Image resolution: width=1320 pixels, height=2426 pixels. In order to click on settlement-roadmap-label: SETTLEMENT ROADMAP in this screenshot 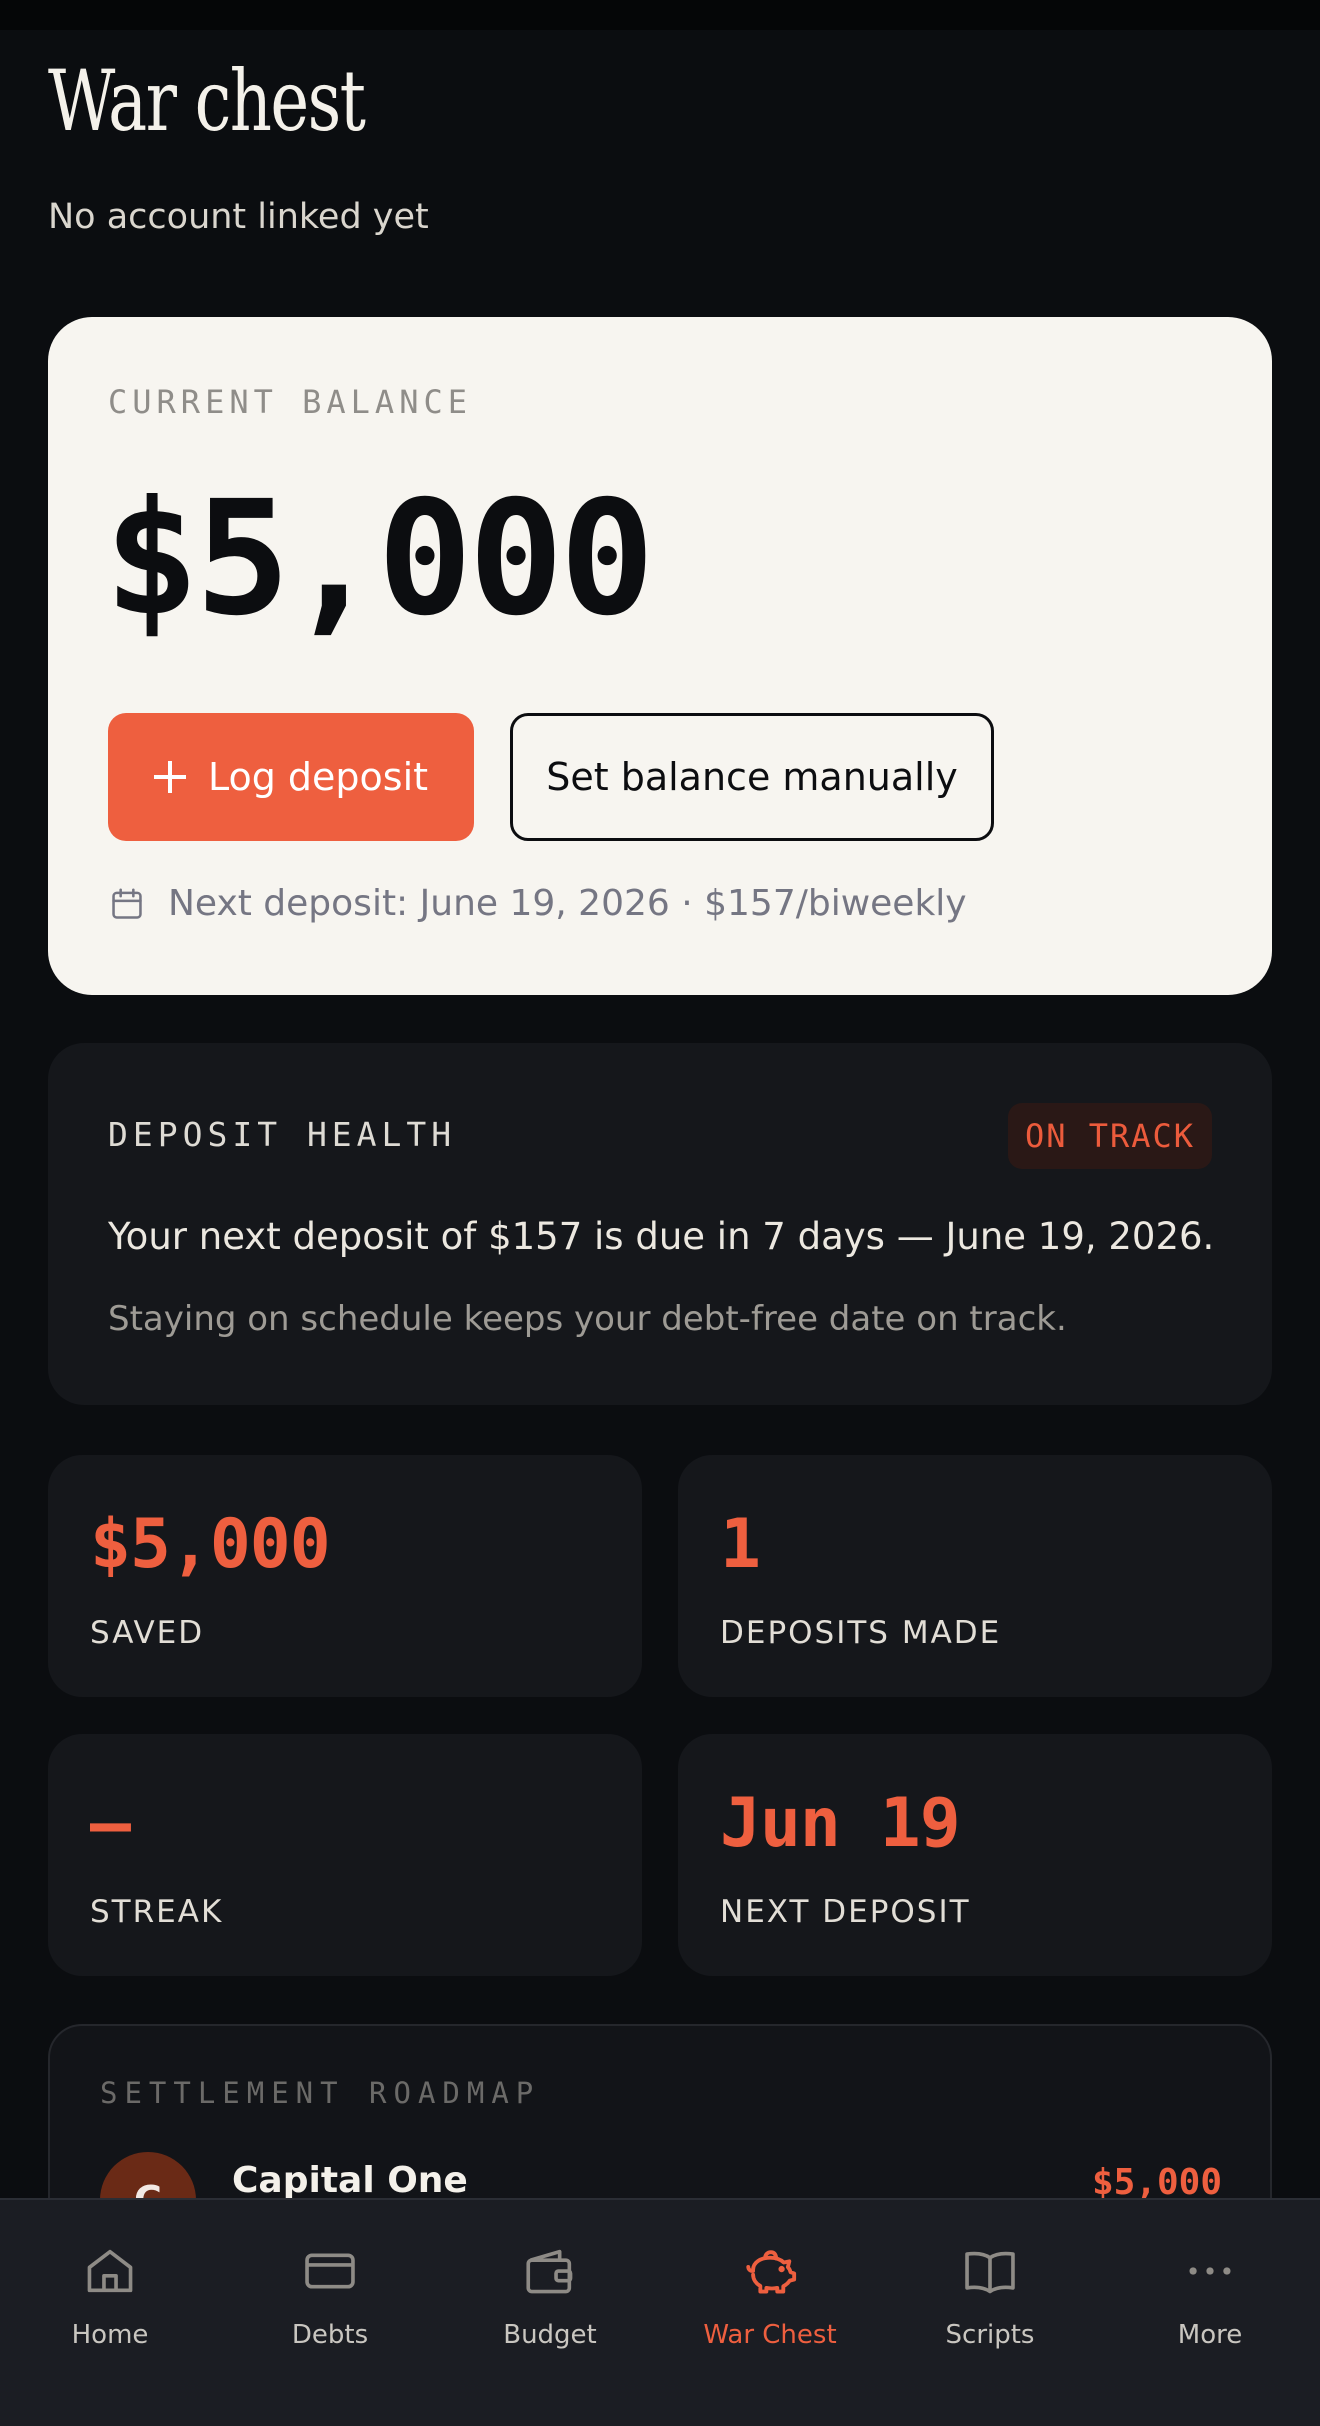, I will do `click(320, 2093)`.